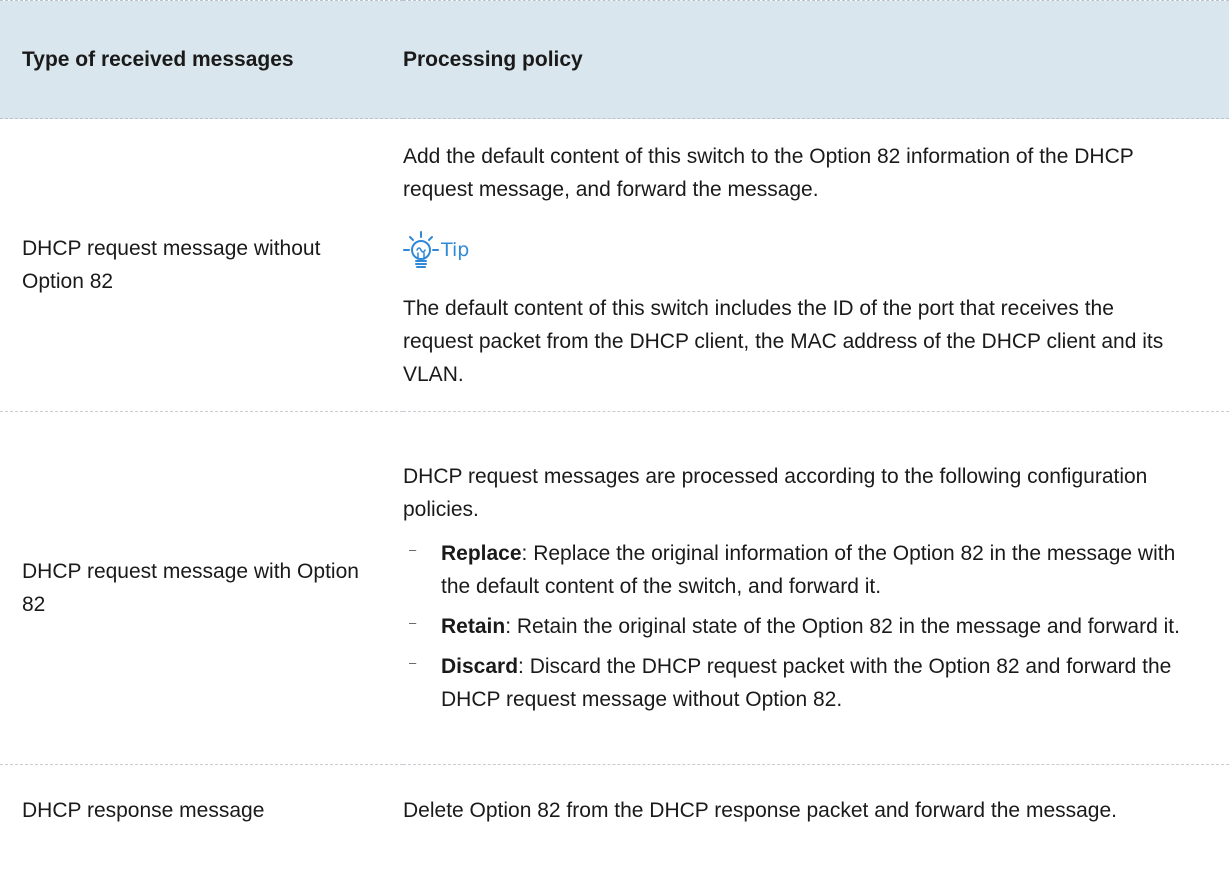 The image size is (1229, 884). I want to click on tip-label: Tip, so click(455, 250).